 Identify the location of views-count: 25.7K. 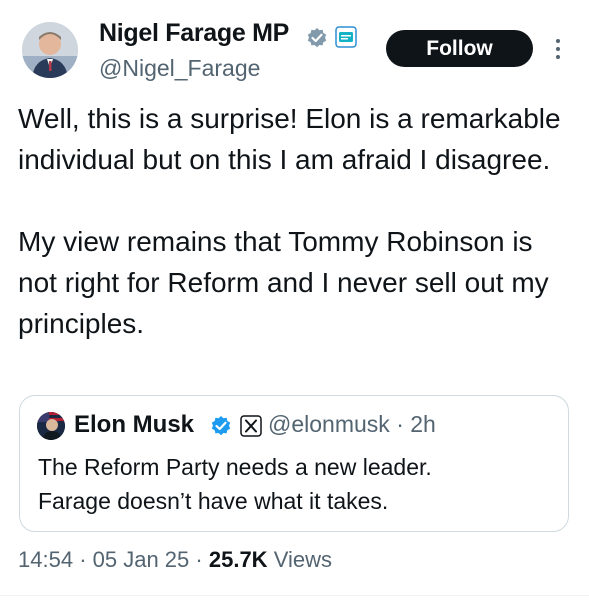
(238, 559).